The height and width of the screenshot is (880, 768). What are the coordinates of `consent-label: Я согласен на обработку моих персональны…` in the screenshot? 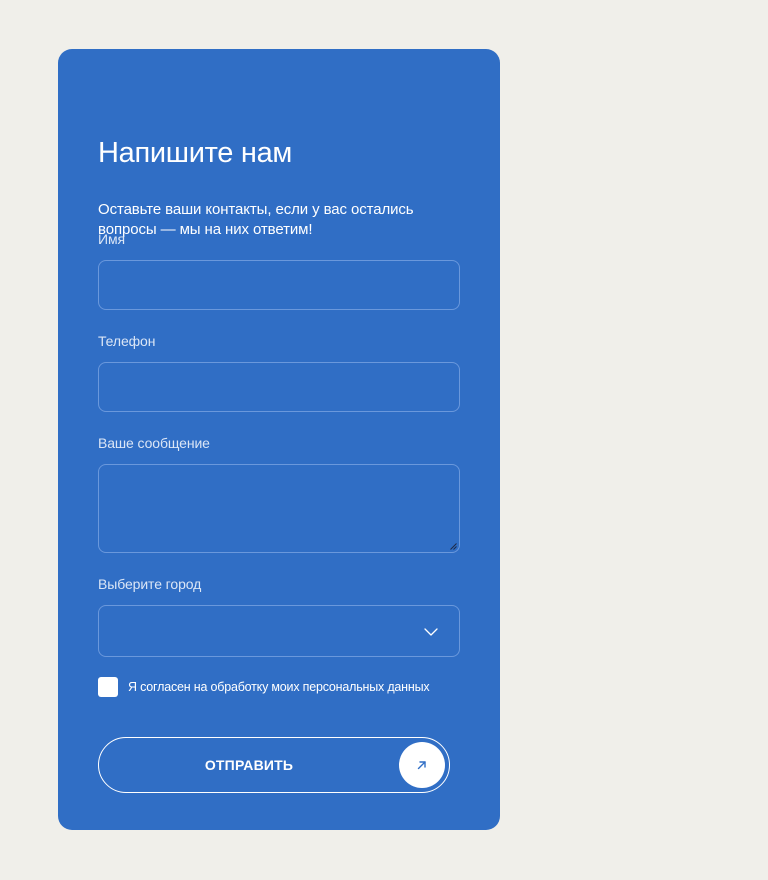 It's located at (279, 687).